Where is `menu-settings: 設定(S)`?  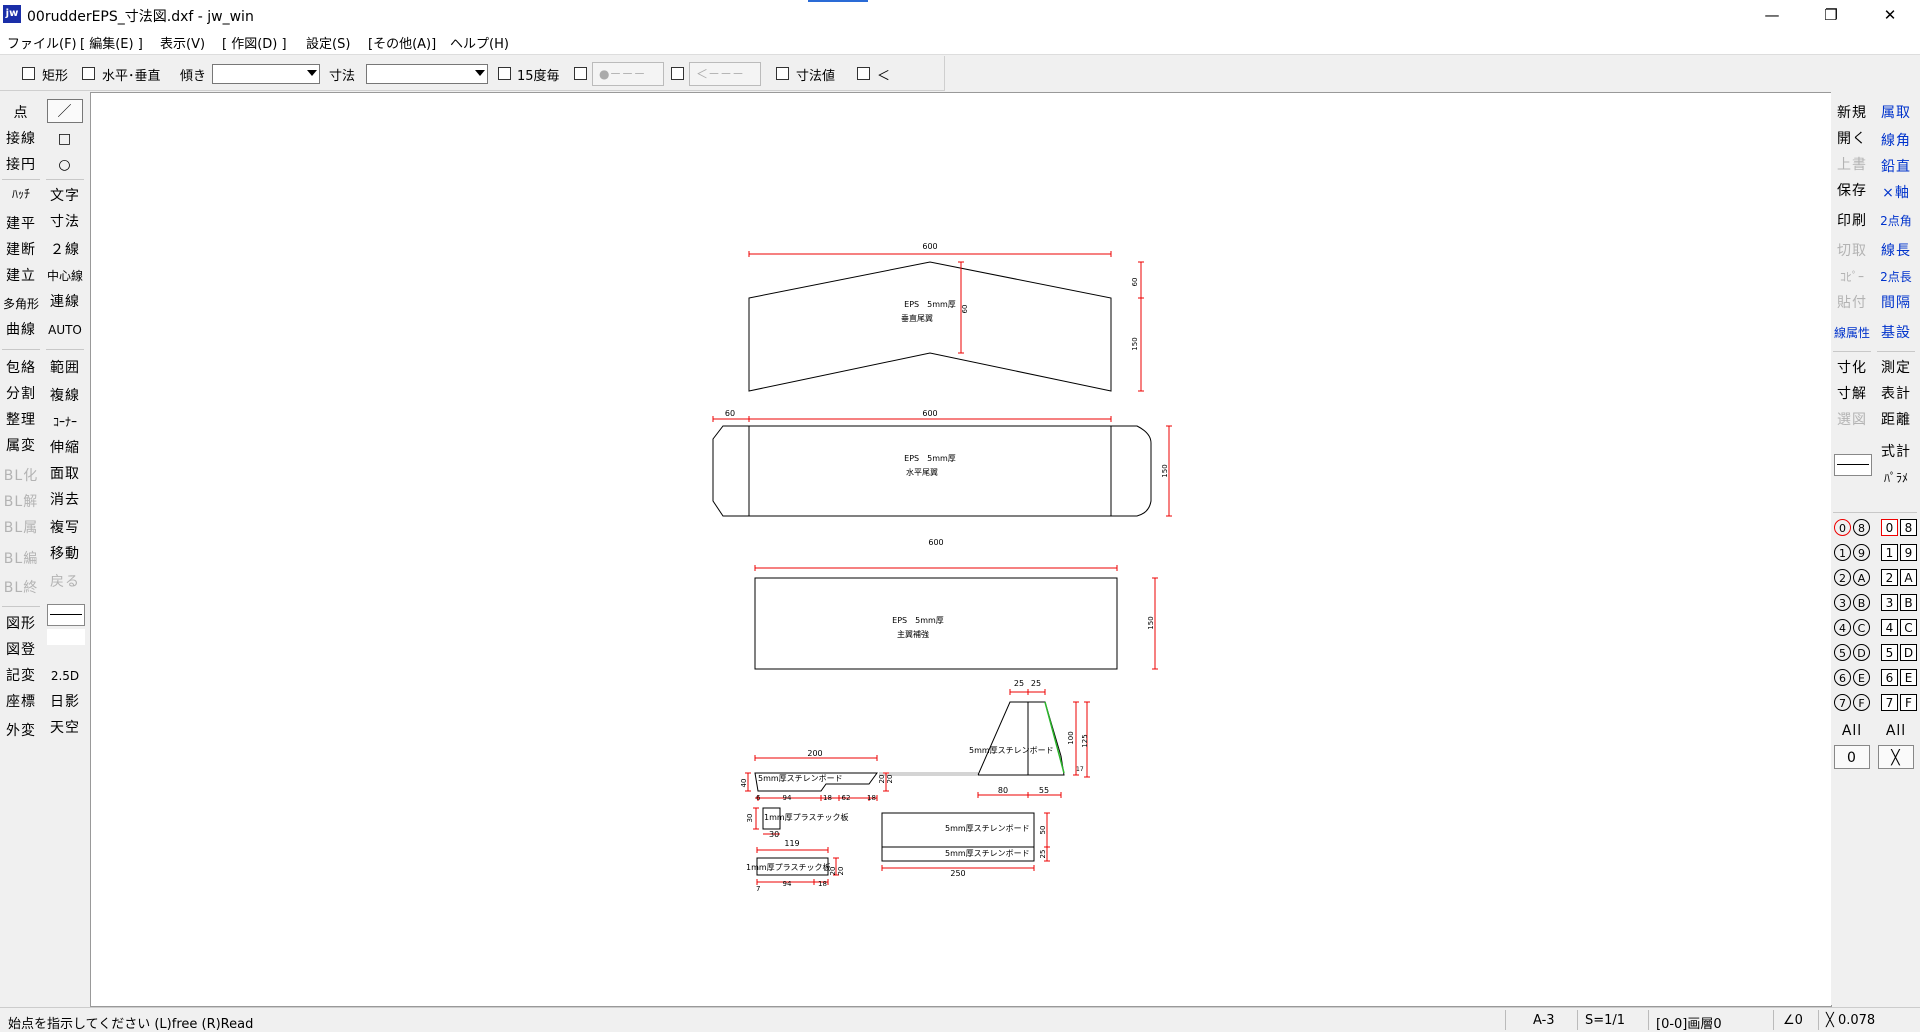 menu-settings: 設定(S) is located at coordinates (328, 42).